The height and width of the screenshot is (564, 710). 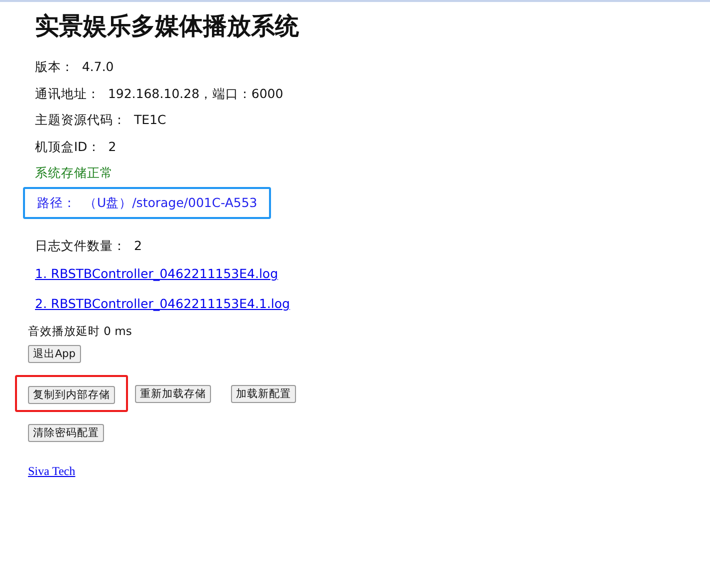 What do you see at coordinates (54, 354) in the screenshot?
I see `action-button: 退出App` at bounding box center [54, 354].